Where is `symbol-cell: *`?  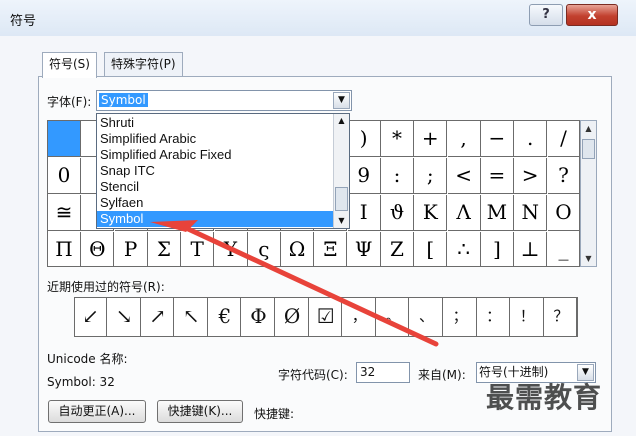
symbol-cell: * is located at coordinates (397, 139).